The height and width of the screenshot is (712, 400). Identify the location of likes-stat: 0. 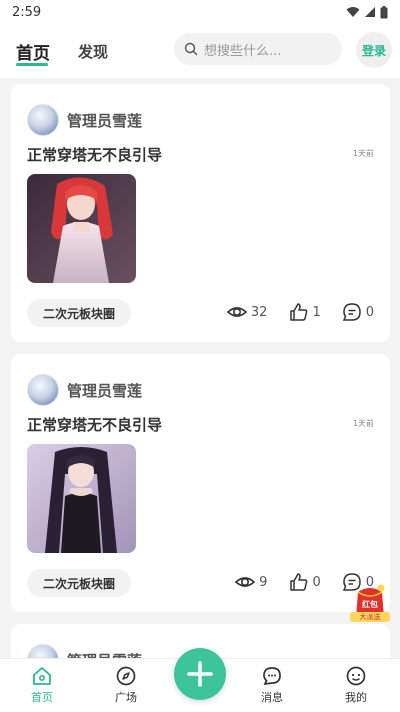
(304, 582).